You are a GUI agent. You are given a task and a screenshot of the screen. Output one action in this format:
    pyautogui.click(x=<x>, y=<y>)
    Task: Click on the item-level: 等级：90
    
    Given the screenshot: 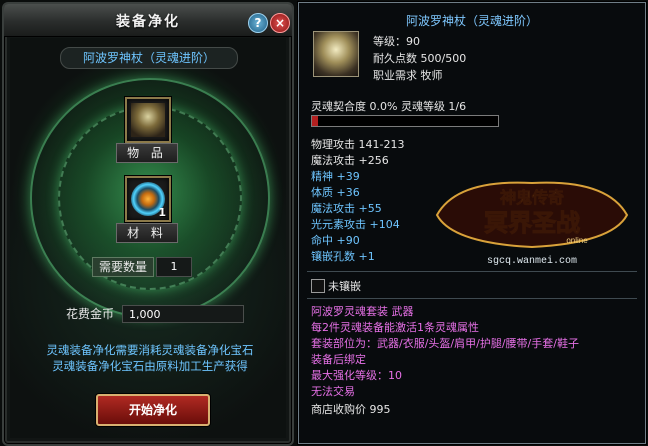 What is the action you would take?
    pyautogui.click(x=396, y=41)
    